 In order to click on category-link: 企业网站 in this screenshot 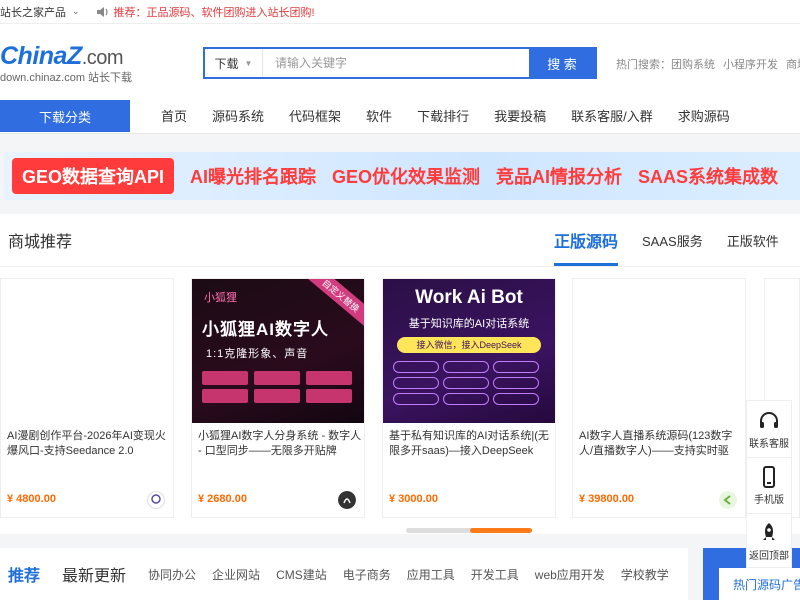, I will do `click(236, 574)`.